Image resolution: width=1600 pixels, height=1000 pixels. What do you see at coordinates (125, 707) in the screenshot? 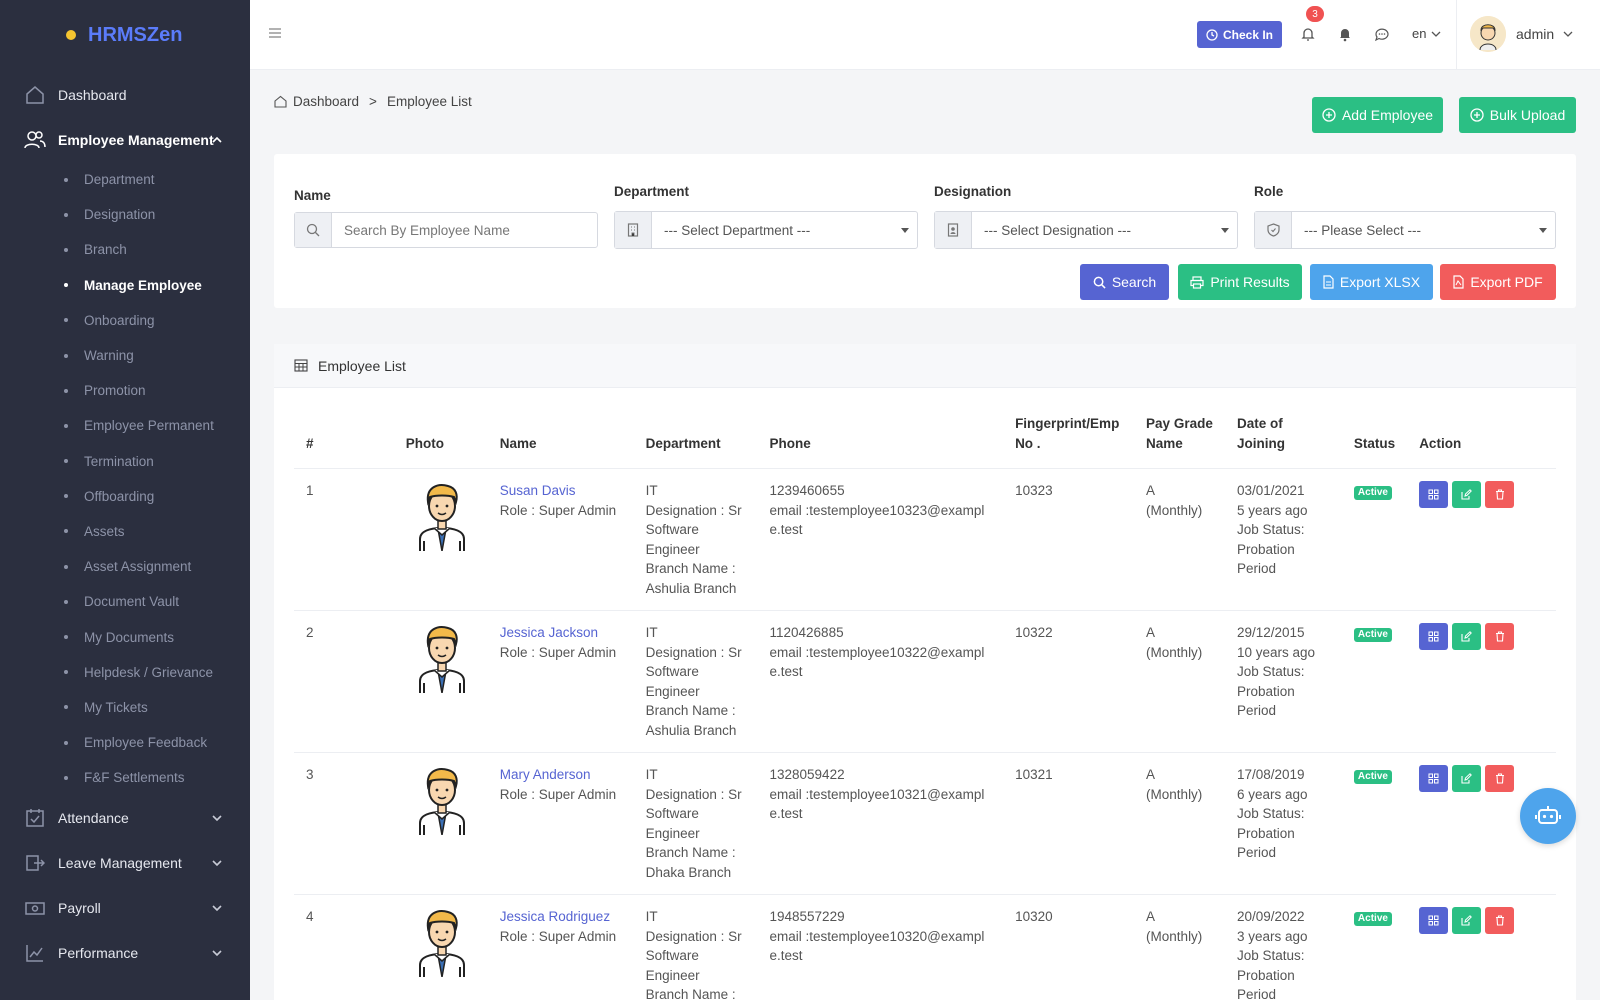
I see `sidebar-sub-my-tickets: My Tickets` at bounding box center [125, 707].